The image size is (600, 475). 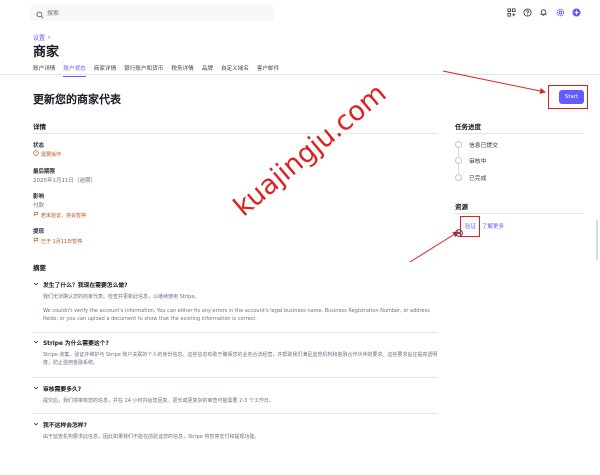 I want to click on impact-label: 影响, so click(x=39, y=197).